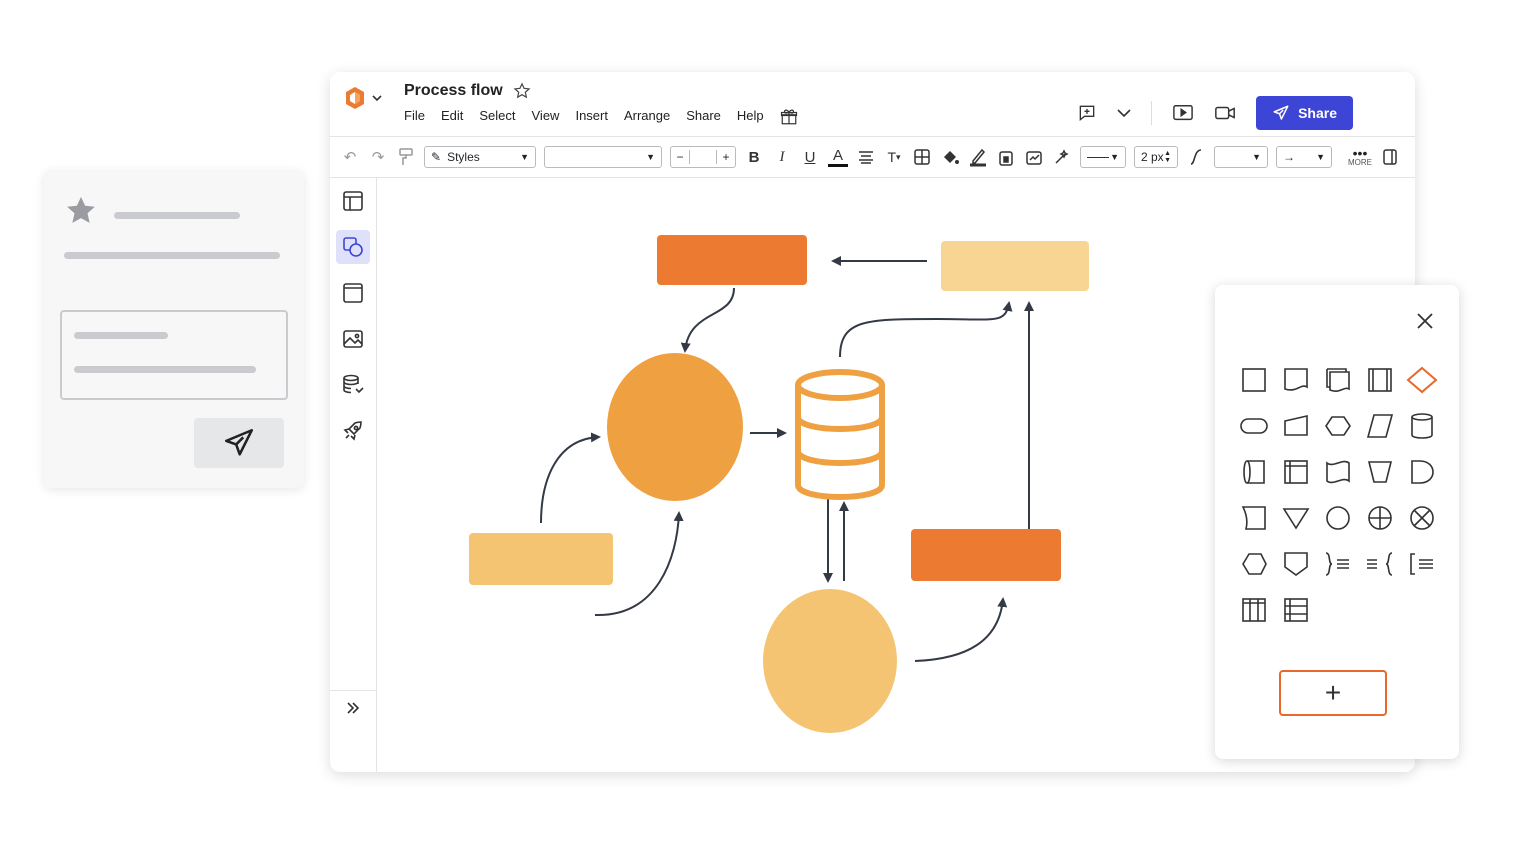 The height and width of the screenshot is (849, 1533). Describe the element at coordinates (1062, 157) in the screenshot. I see `magic-wand-icon` at that location.